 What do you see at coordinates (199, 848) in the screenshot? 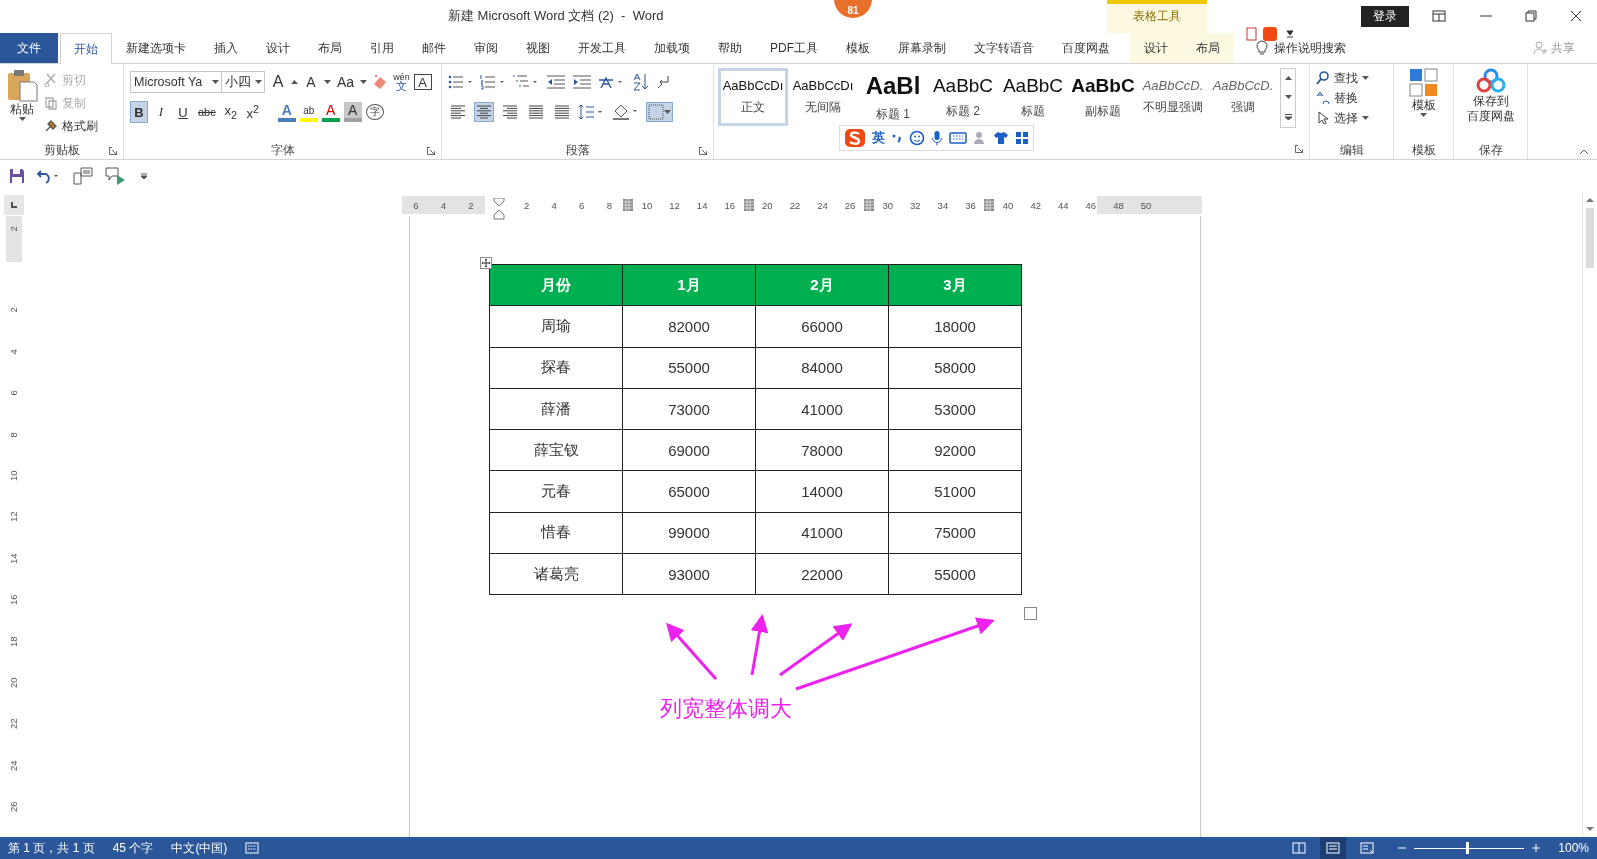
I see `status-text: 中文(中国)` at bounding box center [199, 848].